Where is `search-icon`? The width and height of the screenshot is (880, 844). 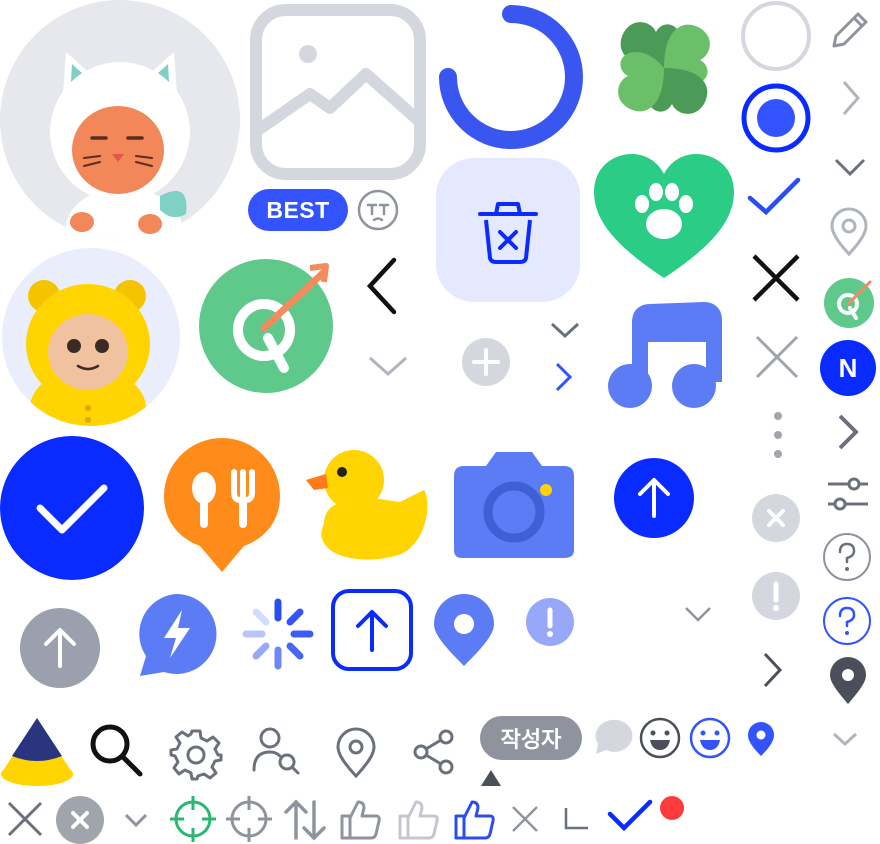
search-icon is located at coordinates (116, 750).